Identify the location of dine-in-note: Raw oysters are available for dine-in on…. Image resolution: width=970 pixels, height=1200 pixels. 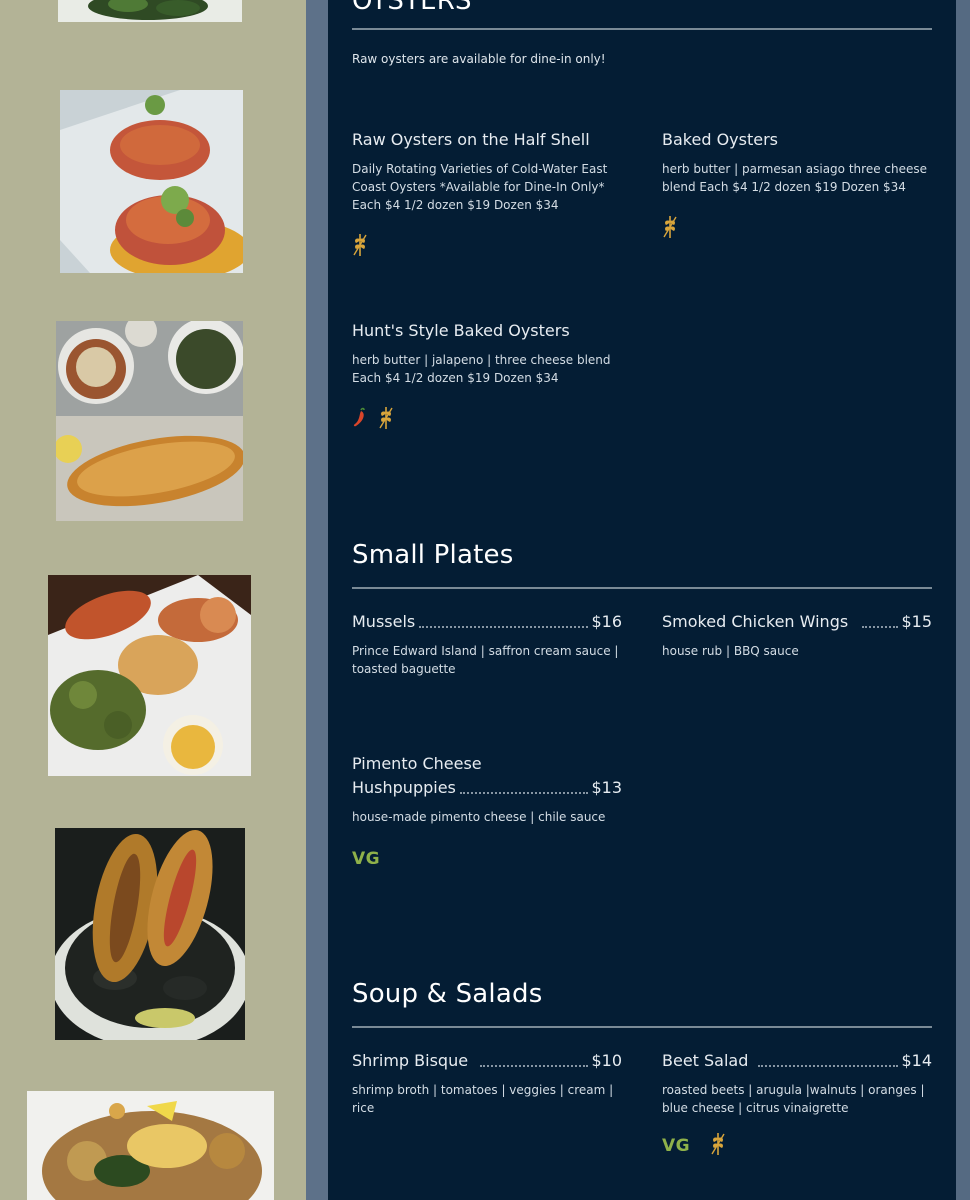
(479, 59).